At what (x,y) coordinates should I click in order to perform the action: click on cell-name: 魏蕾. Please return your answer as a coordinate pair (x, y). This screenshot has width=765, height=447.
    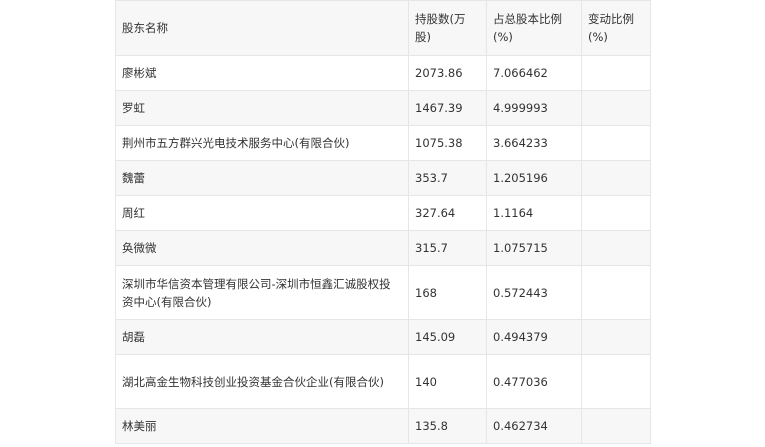
    Looking at the image, I should click on (262, 178).